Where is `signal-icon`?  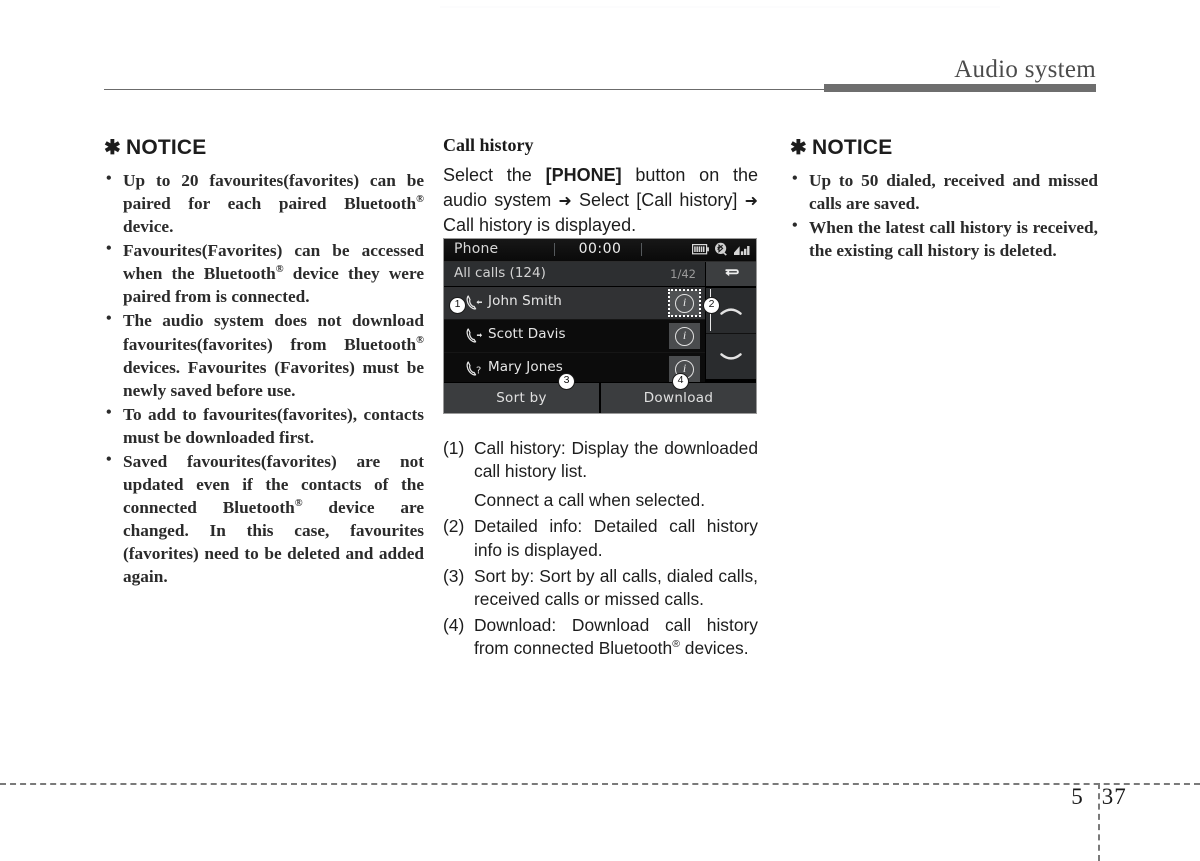 signal-icon is located at coordinates (742, 250).